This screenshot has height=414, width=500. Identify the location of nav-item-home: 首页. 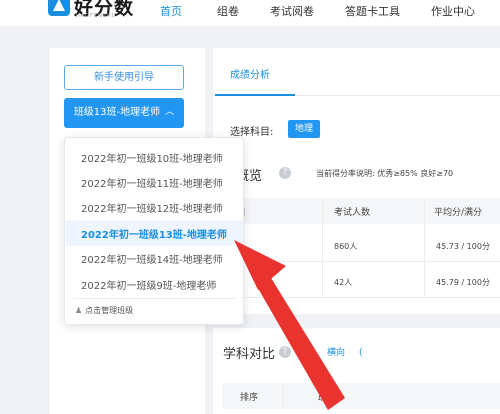
(171, 11).